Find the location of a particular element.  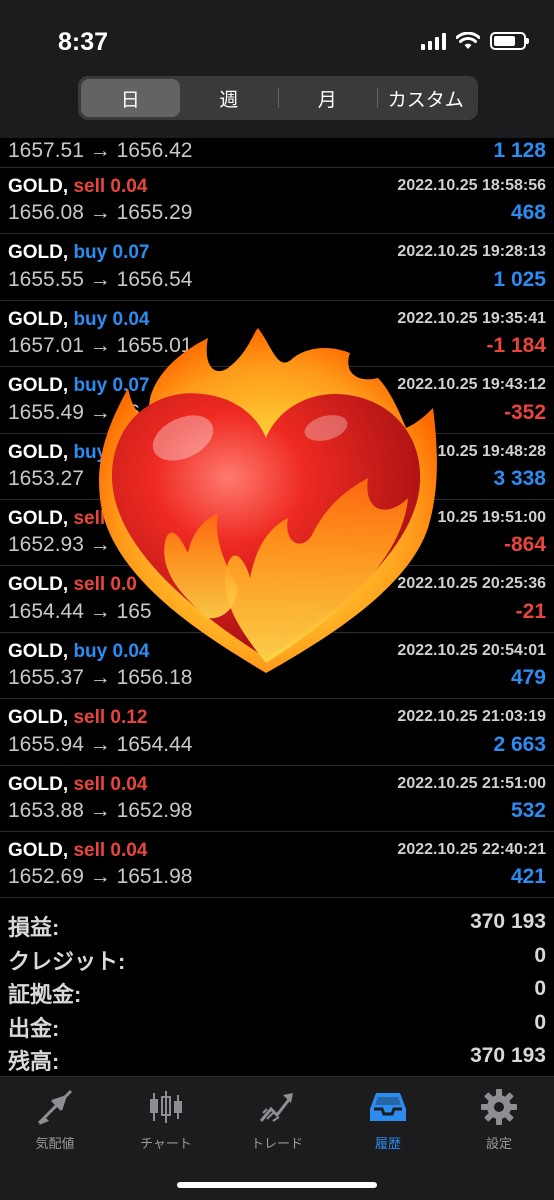

status-icons is located at coordinates (475, 41).